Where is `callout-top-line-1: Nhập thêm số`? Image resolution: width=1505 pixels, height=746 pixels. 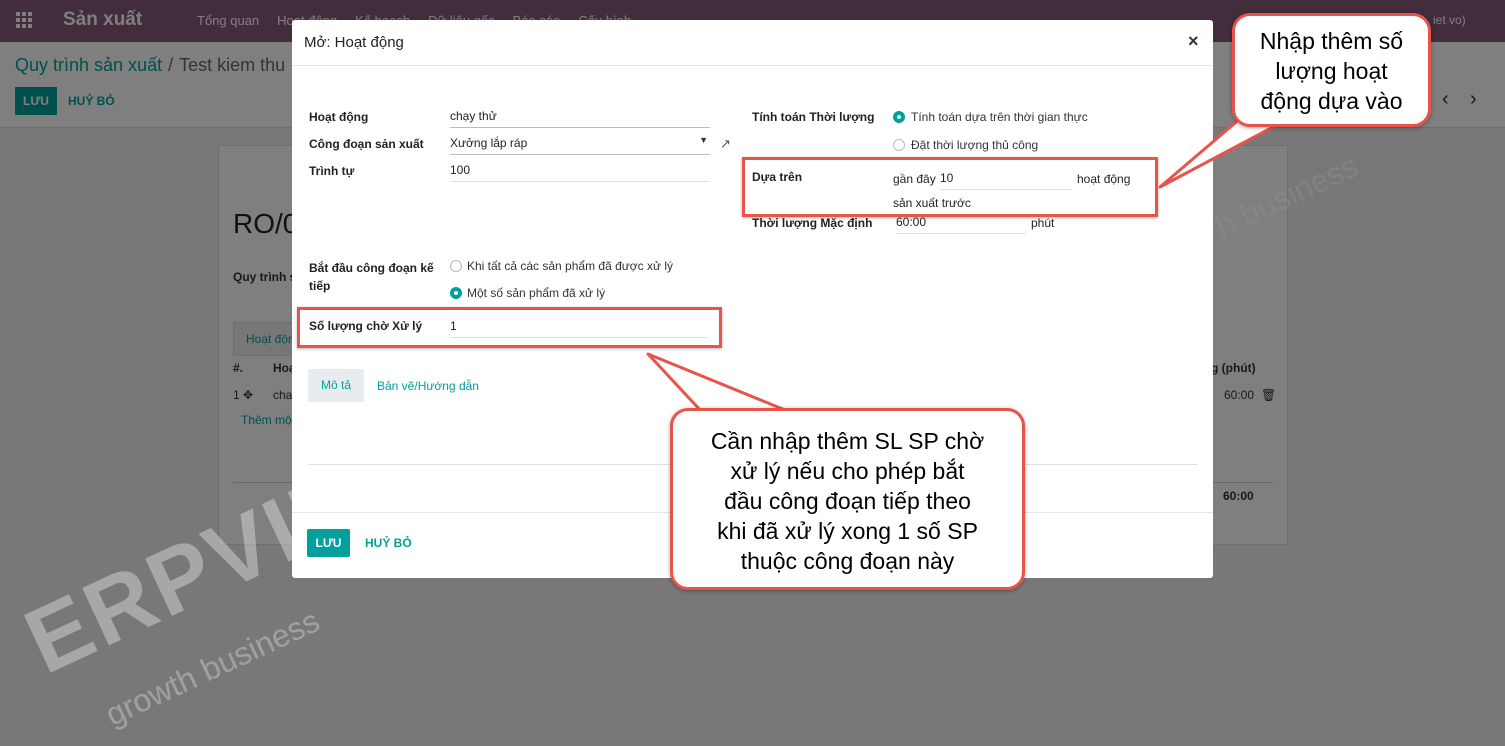 callout-top-line-1: Nhập thêm số is located at coordinates (1331, 41).